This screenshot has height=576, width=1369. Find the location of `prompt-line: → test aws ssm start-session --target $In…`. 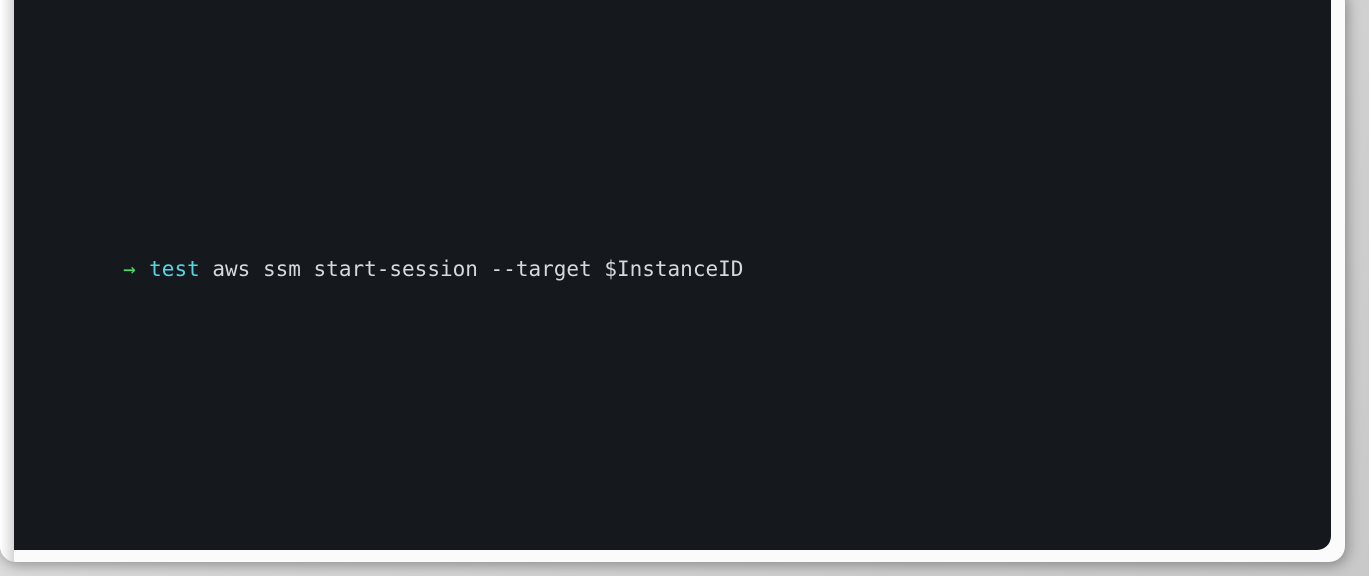

prompt-line: → test aws ssm start-session --target $In… is located at coordinates (672, 238).